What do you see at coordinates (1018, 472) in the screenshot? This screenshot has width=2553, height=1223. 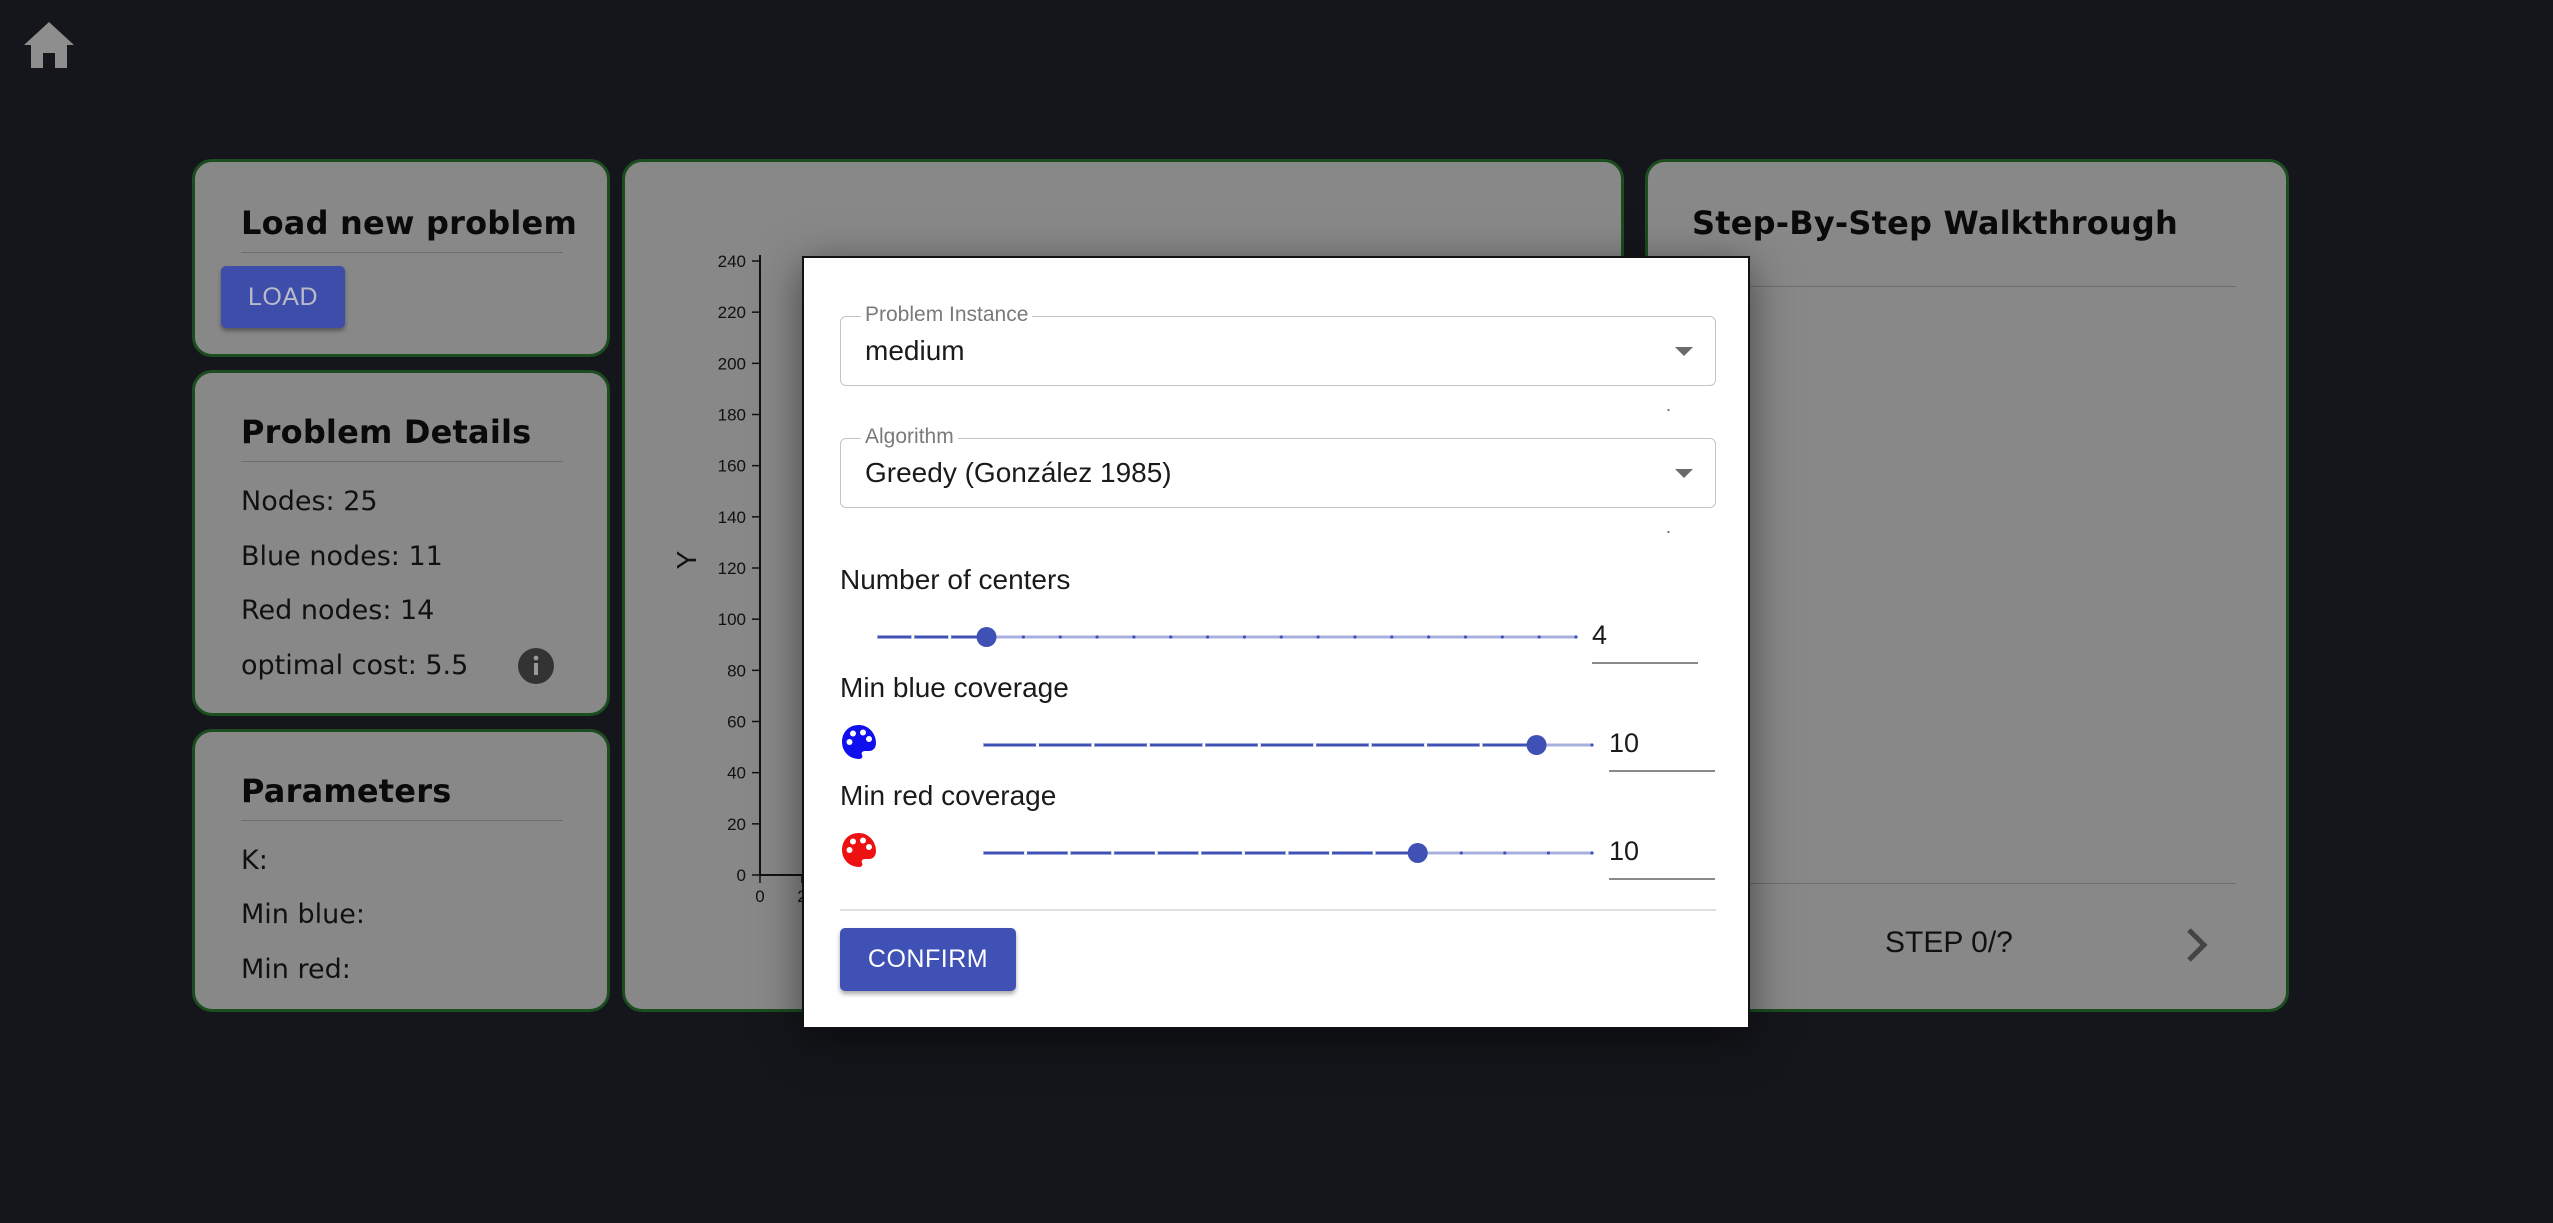 I see `algorithm-value: Greedy (González 1985)` at bounding box center [1018, 472].